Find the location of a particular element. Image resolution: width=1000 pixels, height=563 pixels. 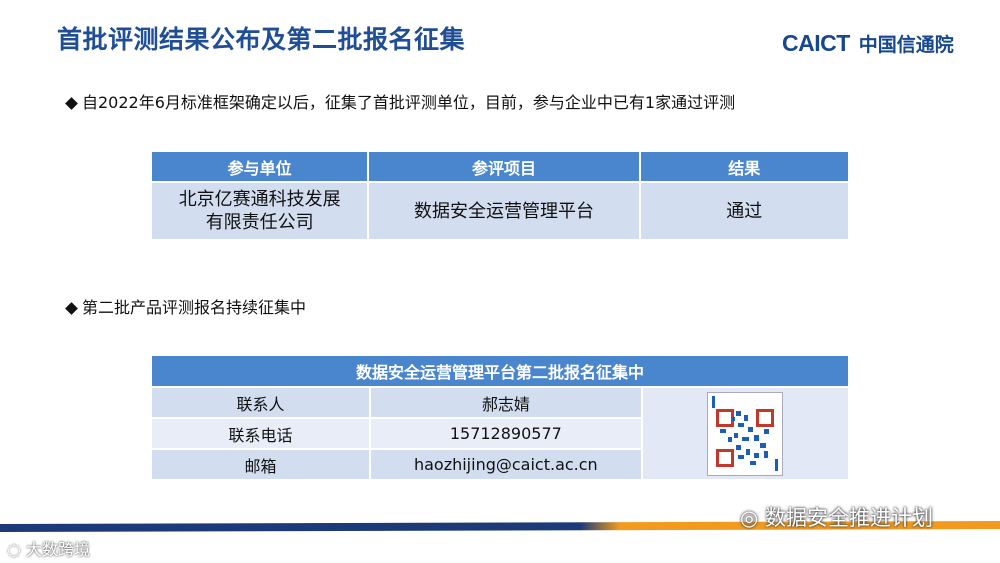

cell-unit: 北京亿赛通科技发展 有限责任公司 is located at coordinates (259, 211).